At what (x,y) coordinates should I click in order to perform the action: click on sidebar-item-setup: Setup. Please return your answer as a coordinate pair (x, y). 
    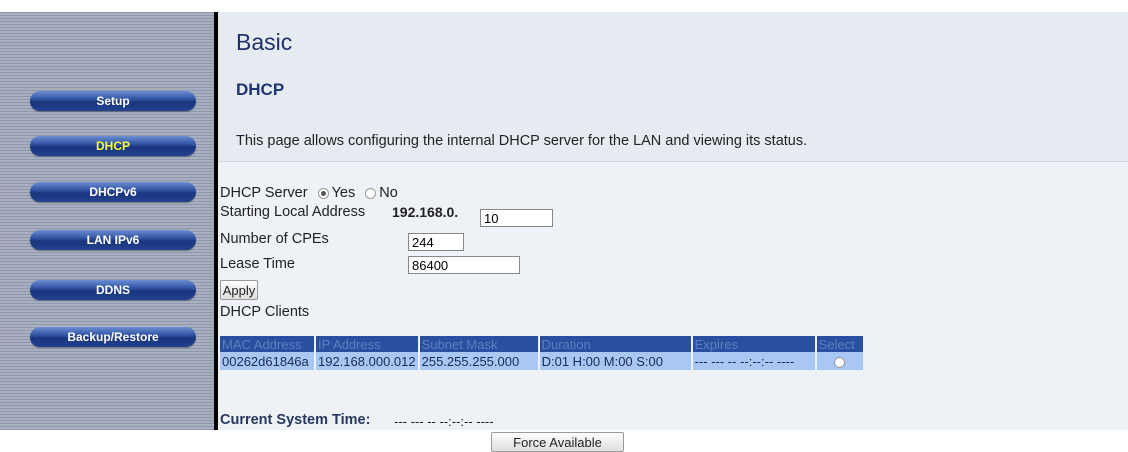
    Looking at the image, I should click on (113, 101).